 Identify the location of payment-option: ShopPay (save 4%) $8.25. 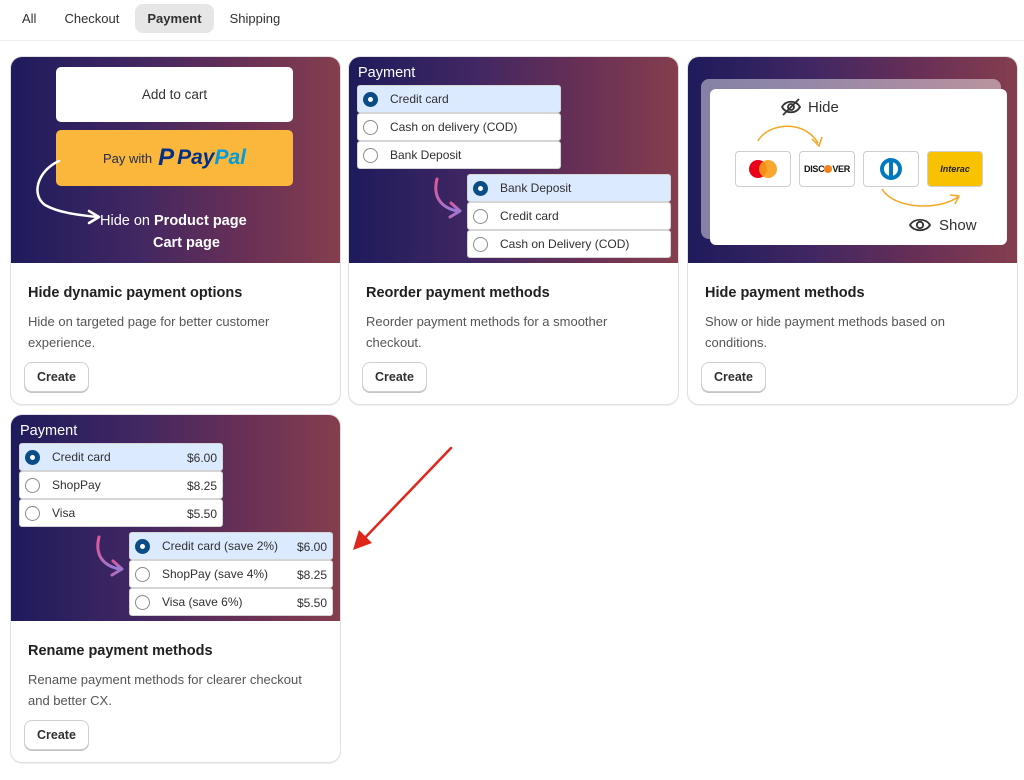
(231, 574).